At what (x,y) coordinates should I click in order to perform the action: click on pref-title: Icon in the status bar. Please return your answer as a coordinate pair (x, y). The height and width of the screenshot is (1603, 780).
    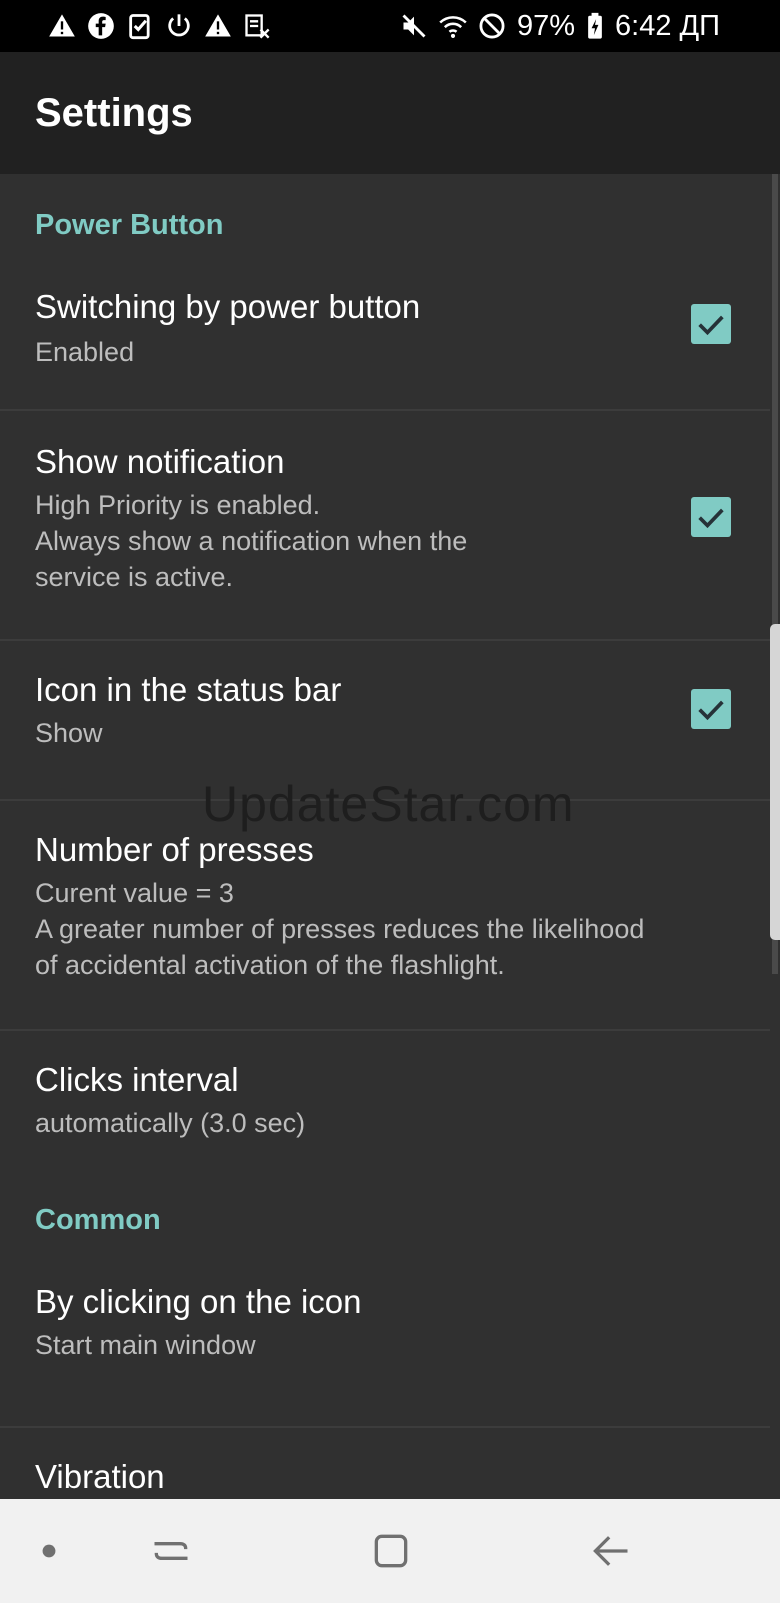
    Looking at the image, I should click on (188, 689).